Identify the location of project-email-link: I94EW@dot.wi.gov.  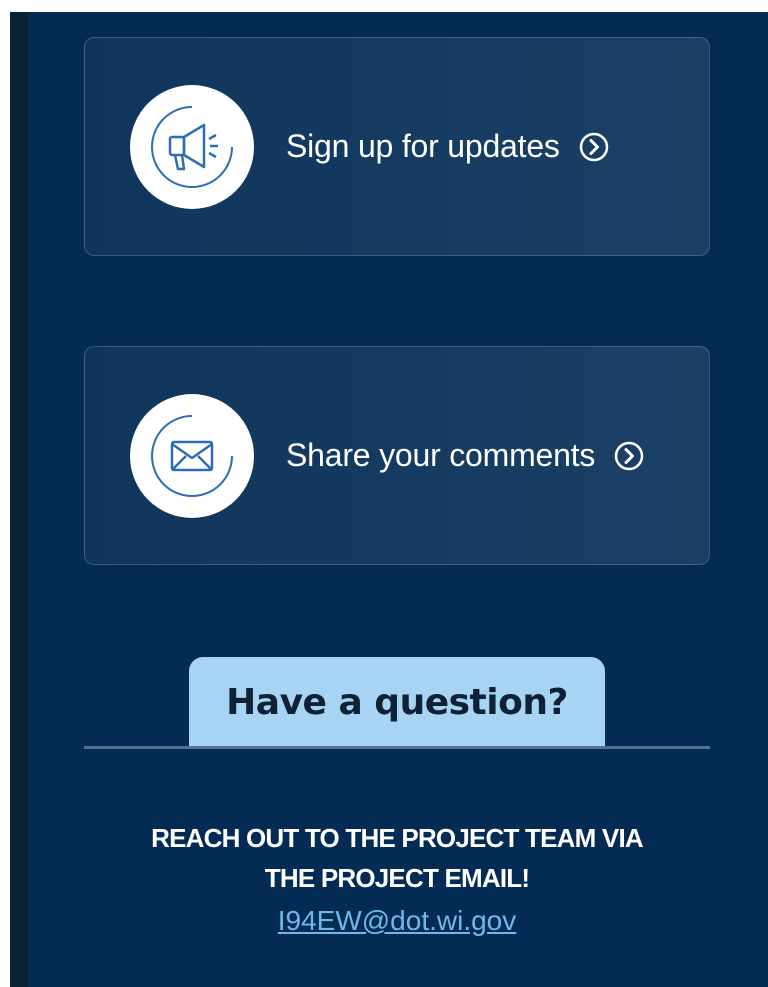
(397, 921).